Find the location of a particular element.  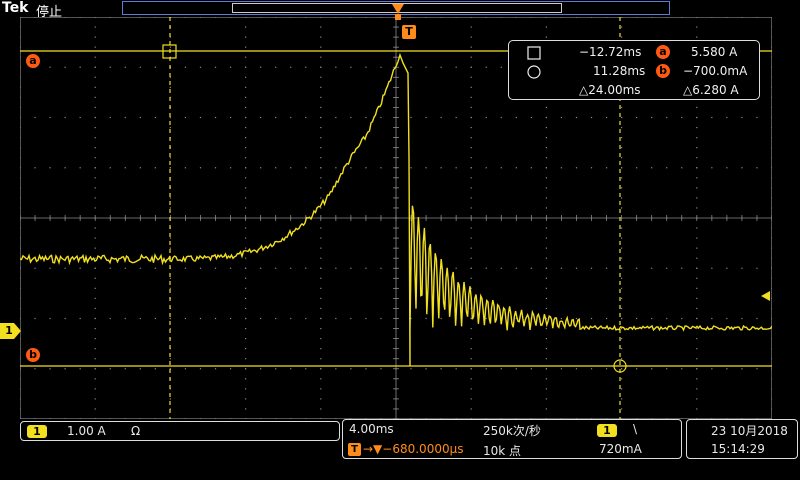

cursor-1-time: −12.72ms is located at coordinates (610, 52).